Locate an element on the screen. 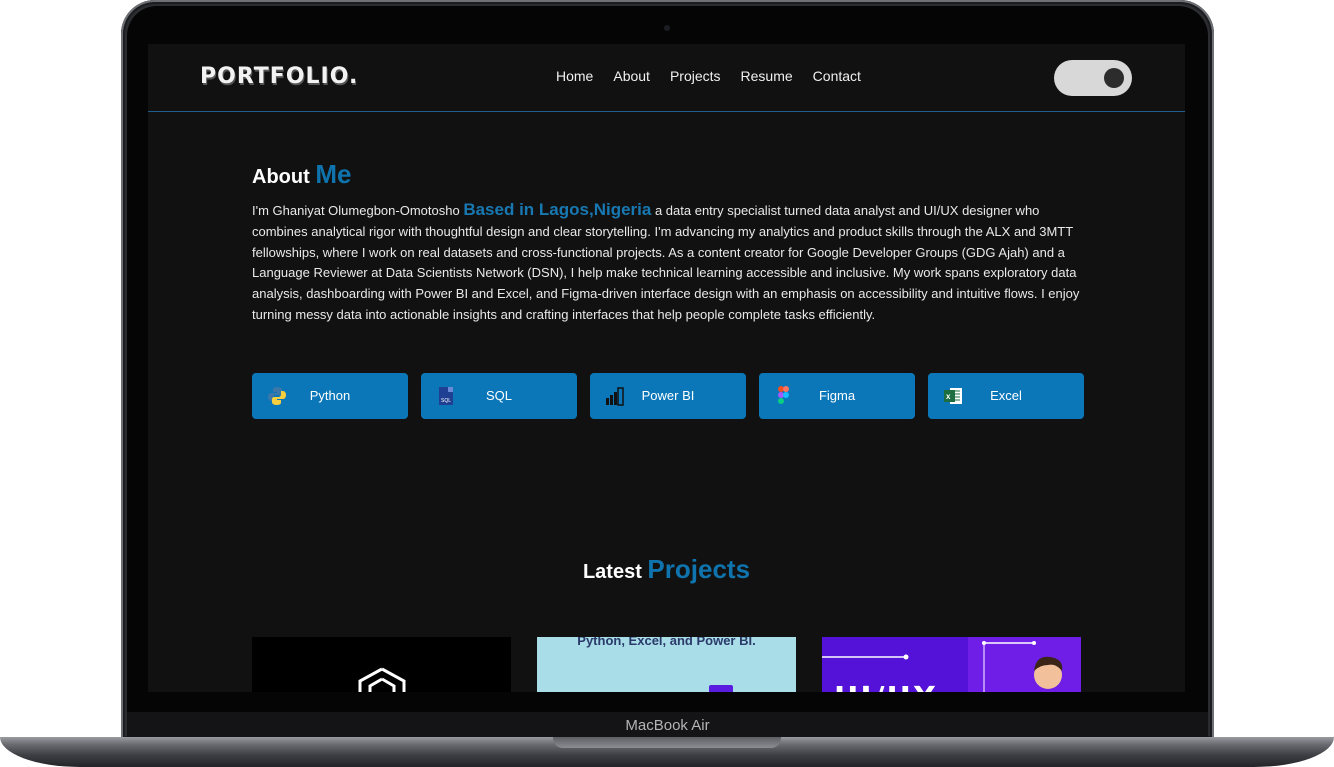  skill-label: Power BI is located at coordinates (668, 395).